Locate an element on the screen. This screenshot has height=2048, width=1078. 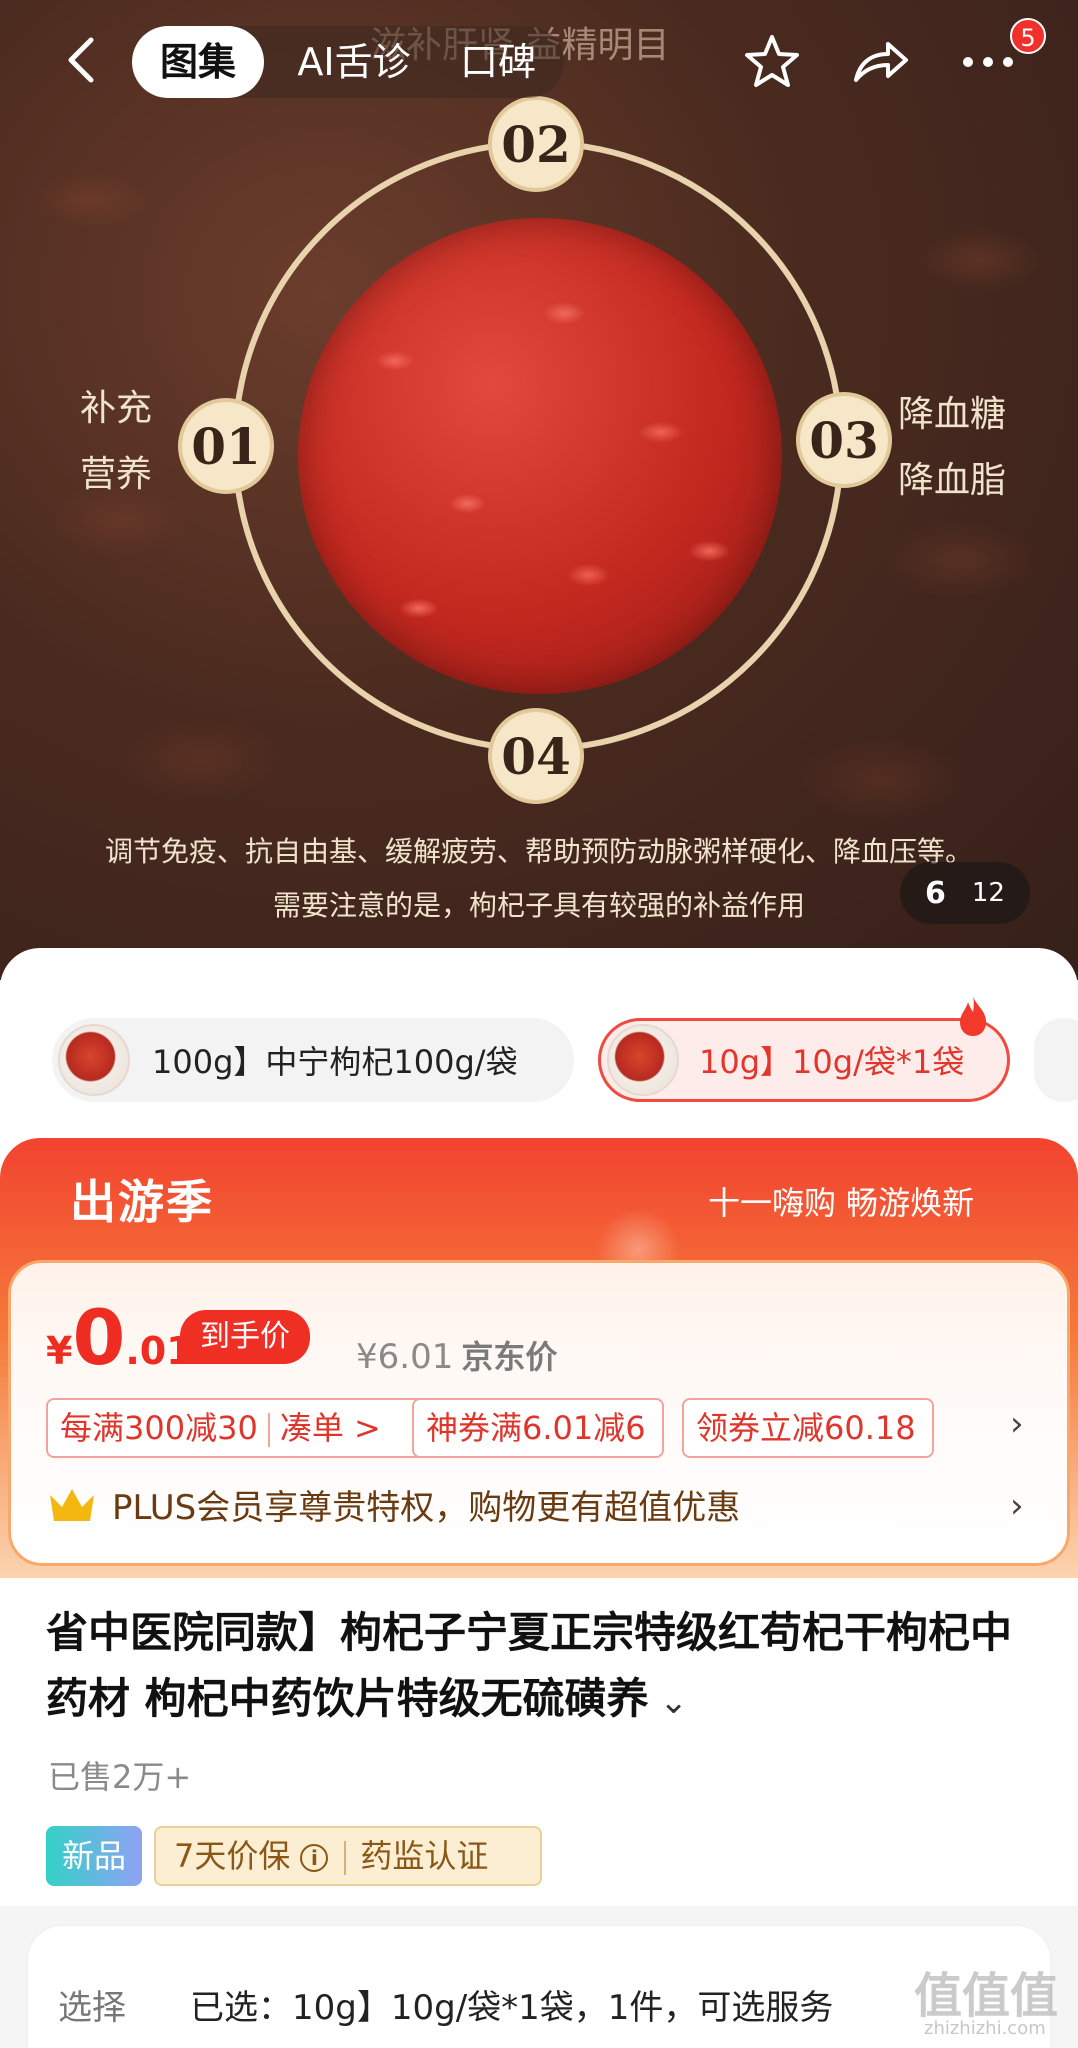
coupon-full-reduction: 每满300减30 凑单 > is located at coordinates (238, 1428).